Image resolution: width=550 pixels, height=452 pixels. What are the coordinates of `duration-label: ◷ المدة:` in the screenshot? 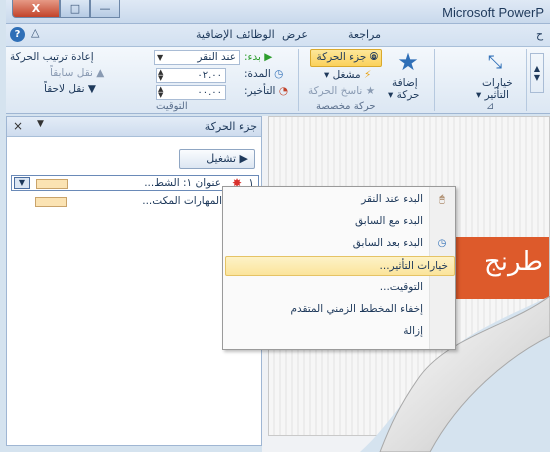 It's located at (263, 74).